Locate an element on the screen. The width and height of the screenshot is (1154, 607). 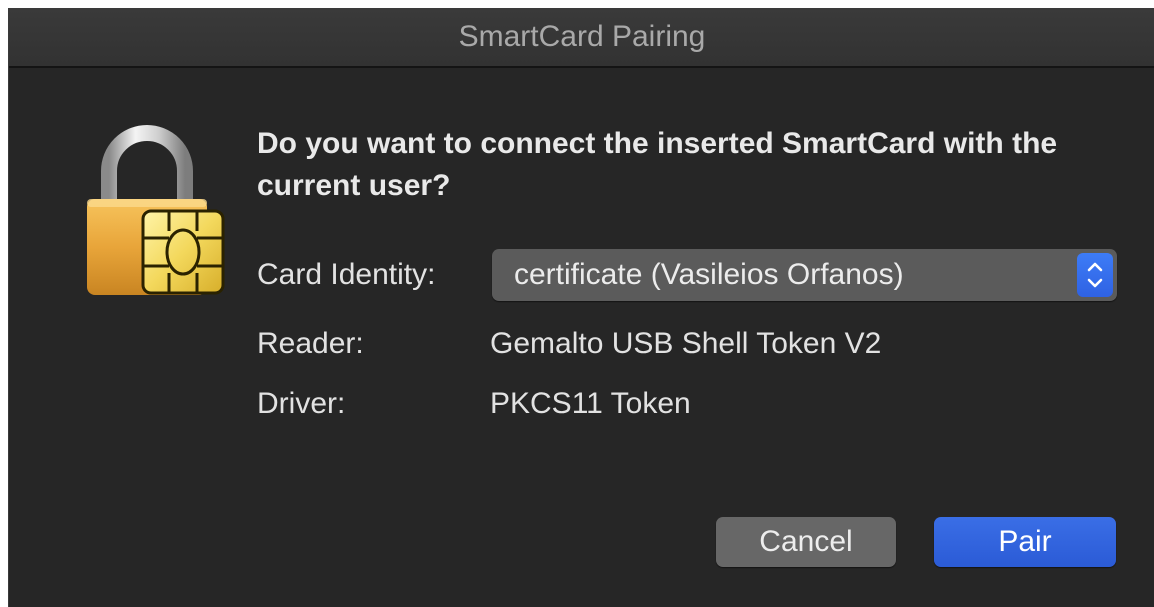
card-identity-select: certificate (Vasileios Orfanos) is located at coordinates (804, 275).